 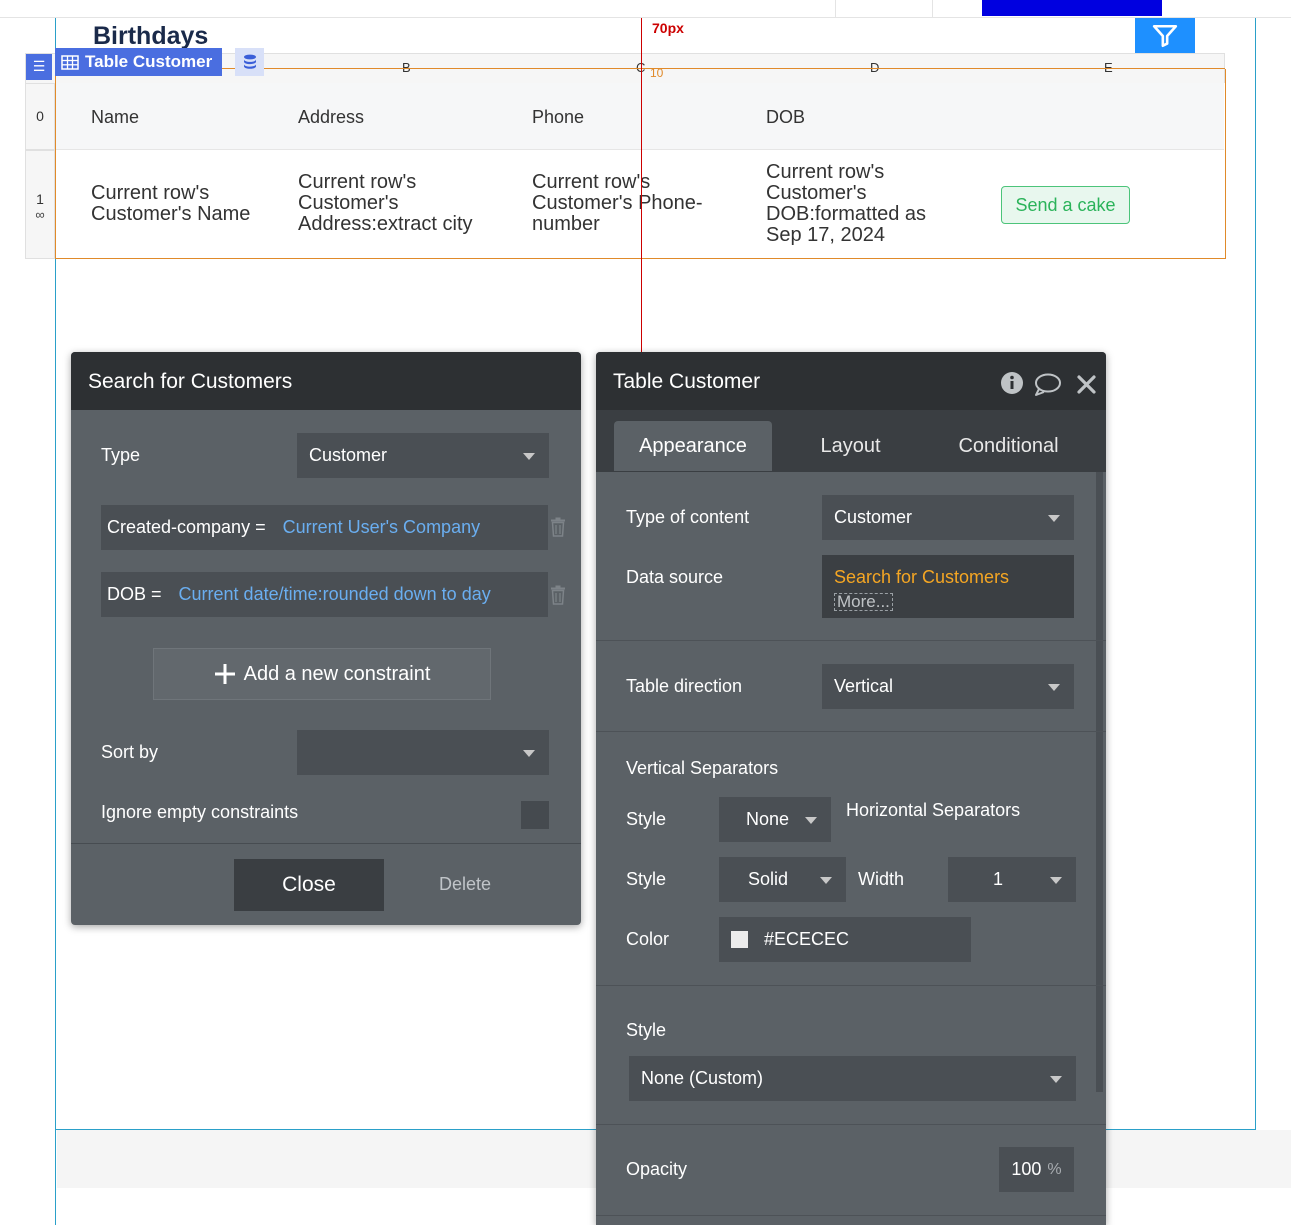 I want to click on delete-button: Delete, so click(x=465, y=884).